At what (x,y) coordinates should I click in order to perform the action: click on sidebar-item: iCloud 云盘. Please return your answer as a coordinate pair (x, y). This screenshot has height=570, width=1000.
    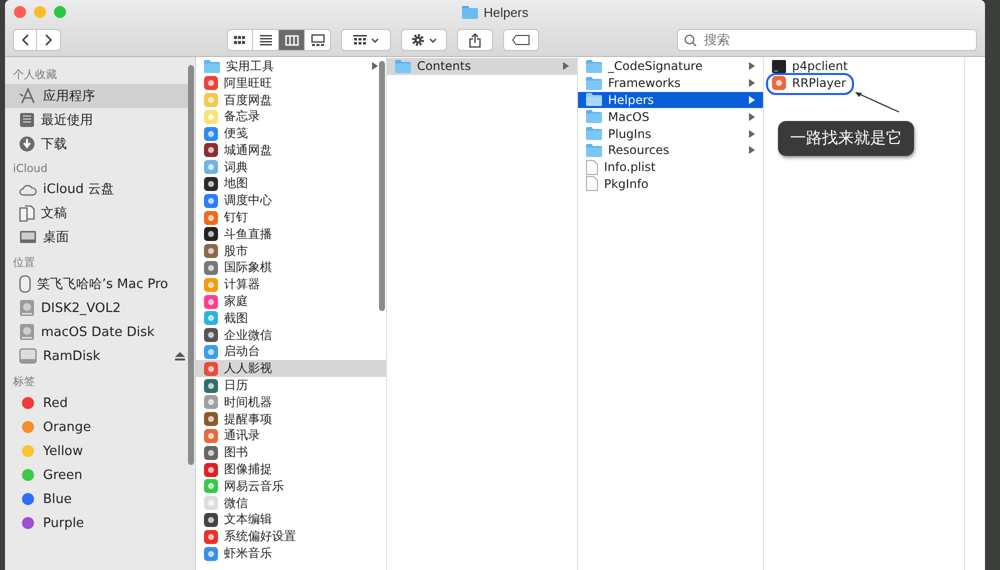
    Looking at the image, I should click on (98, 189).